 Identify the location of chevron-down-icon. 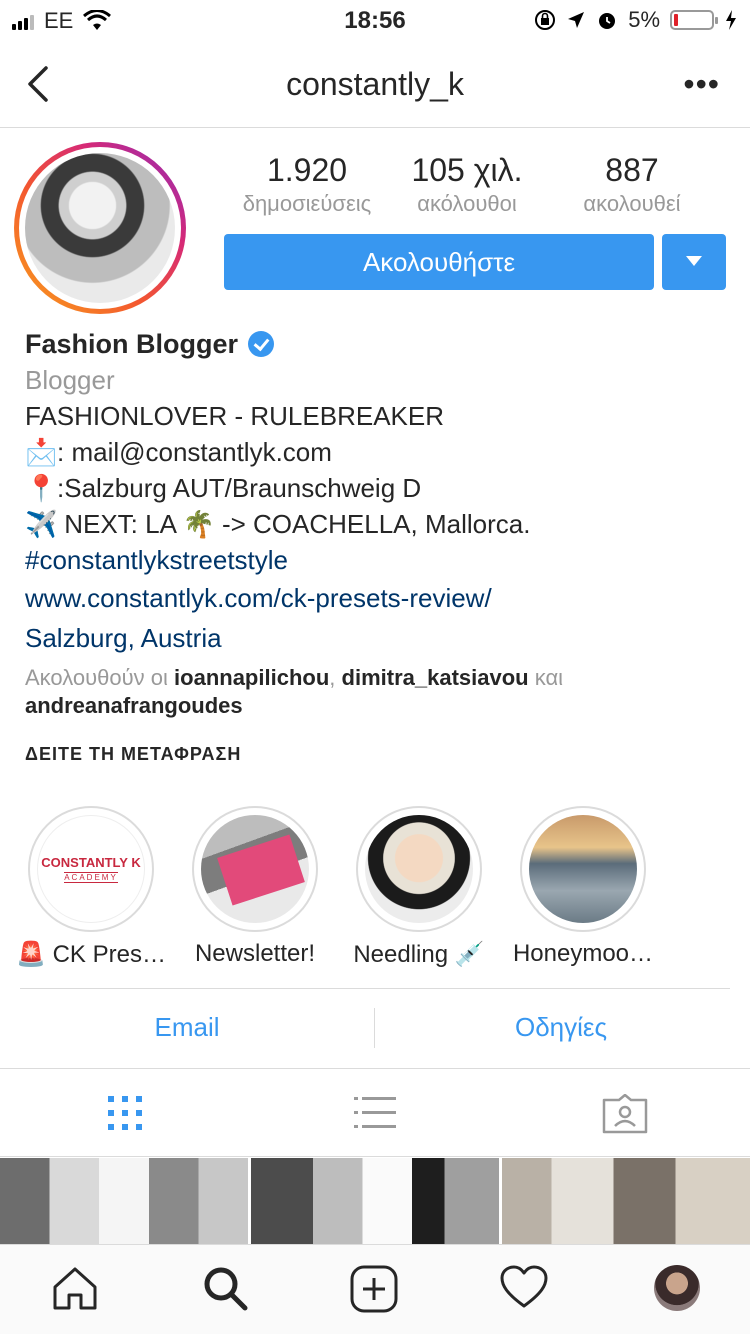
(694, 261).